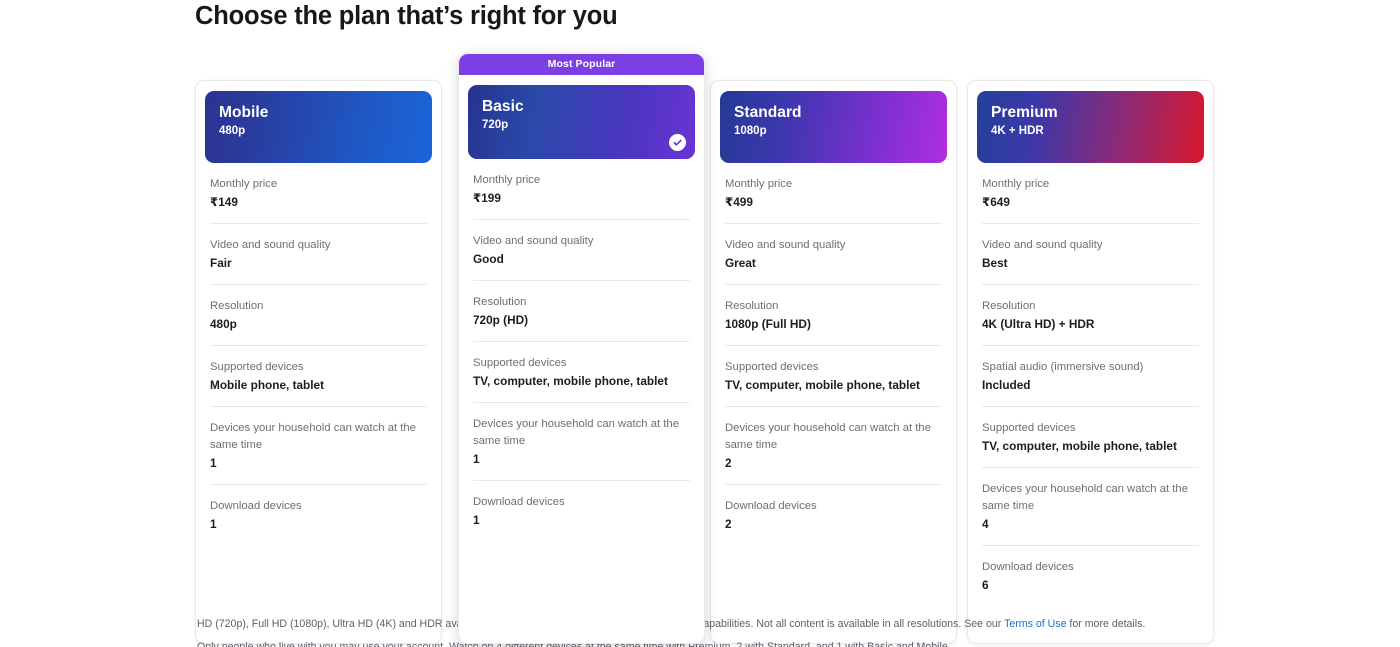 The image size is (1400, 647). Describe the element at coordinates (318, 127) in the screenshot. I see `plan-header-mobile: Mobile 480p` at that location.